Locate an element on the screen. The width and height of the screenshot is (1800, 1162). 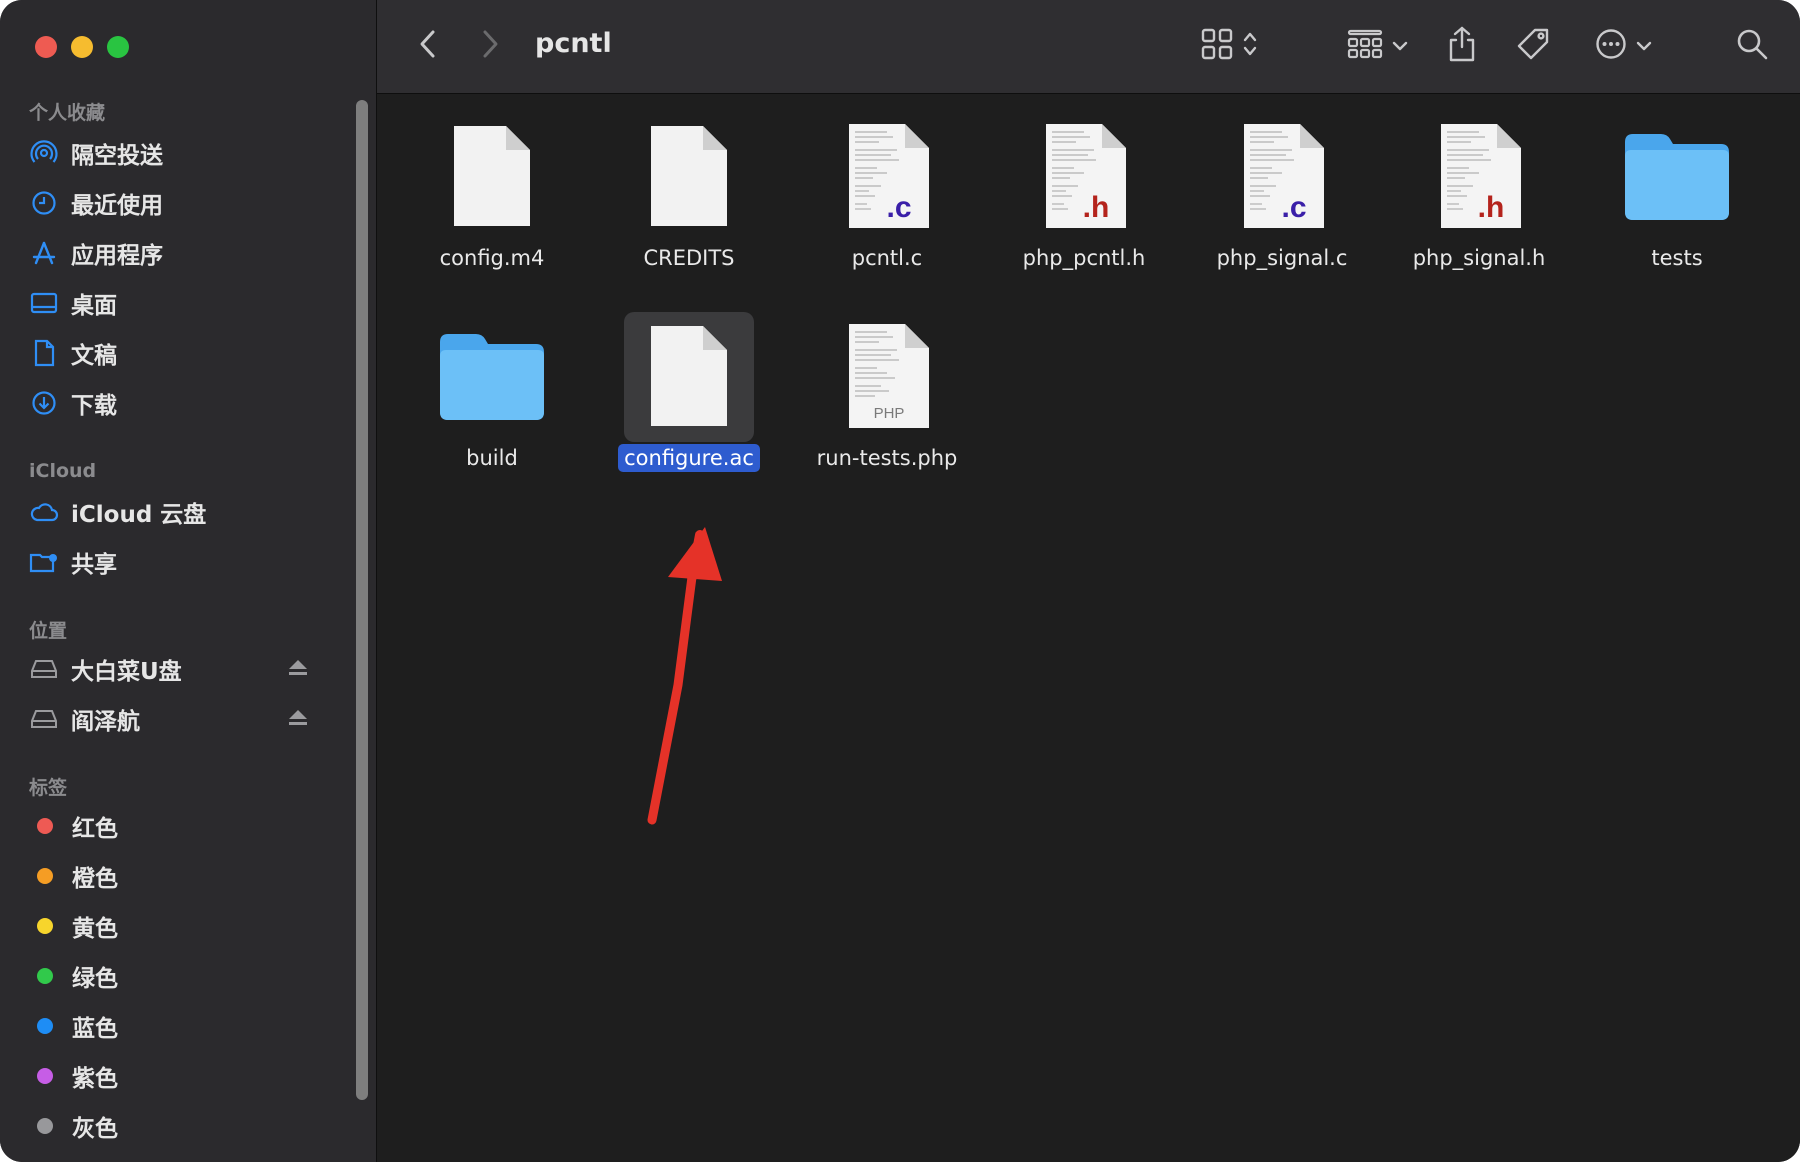
sidebar-item-label: 橙色 is located at coordinates (95, 879).